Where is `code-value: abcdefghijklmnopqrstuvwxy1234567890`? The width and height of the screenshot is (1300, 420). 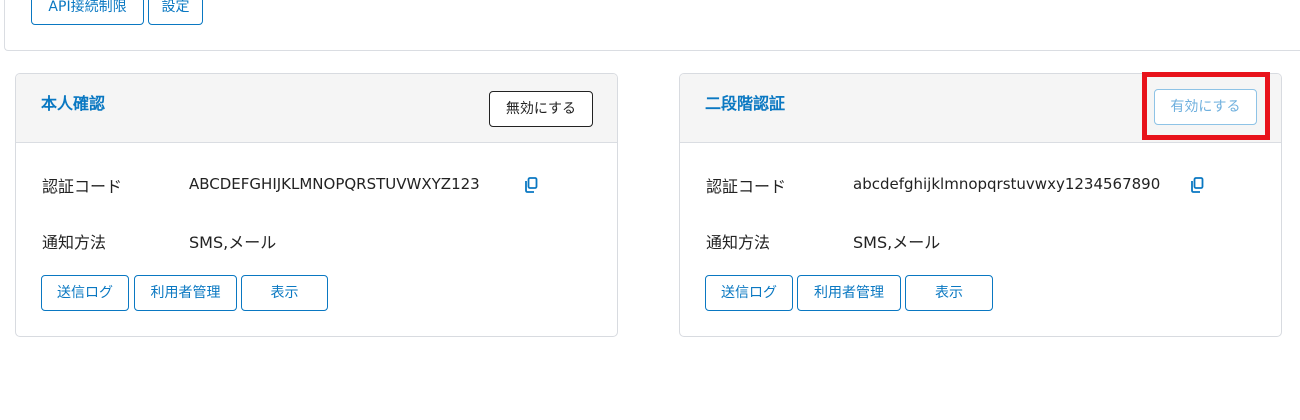 code-value: abcdefghijklmnopqrstuvwxy1234567890 is located at coordinates (1007, 184).